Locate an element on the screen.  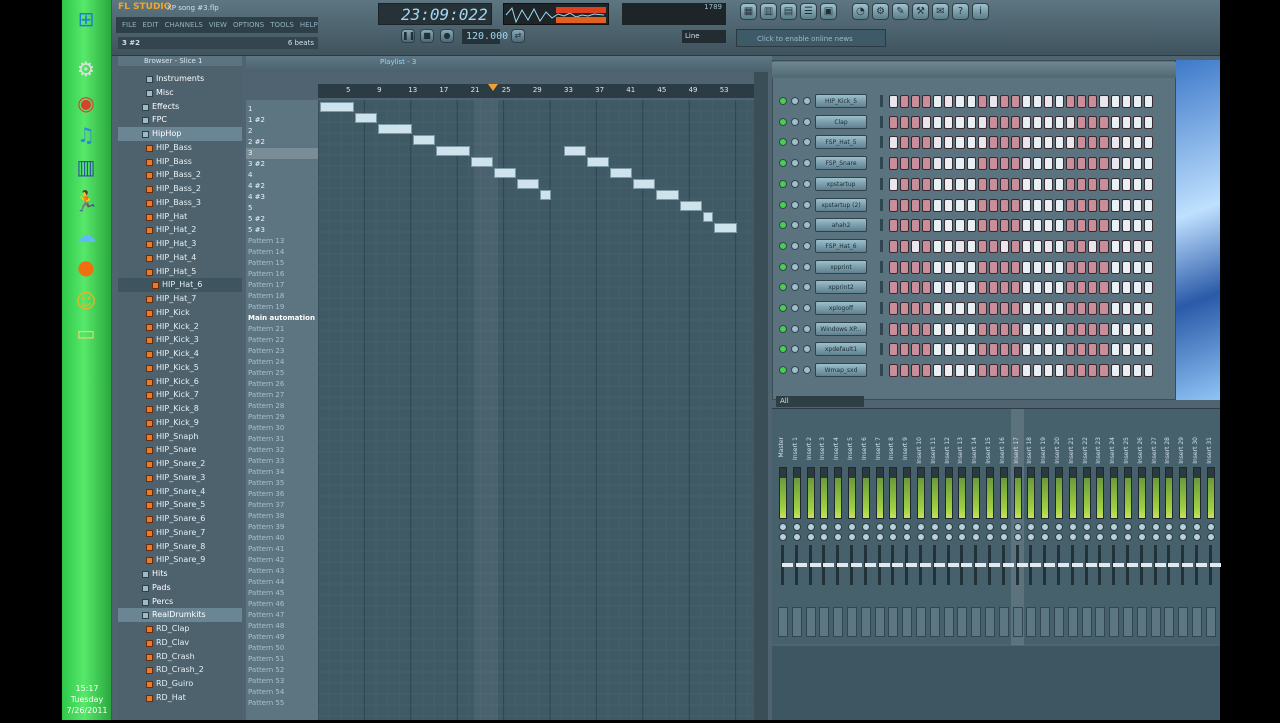
browser-item: HIP_Hat is located at coordinates (180, 217).